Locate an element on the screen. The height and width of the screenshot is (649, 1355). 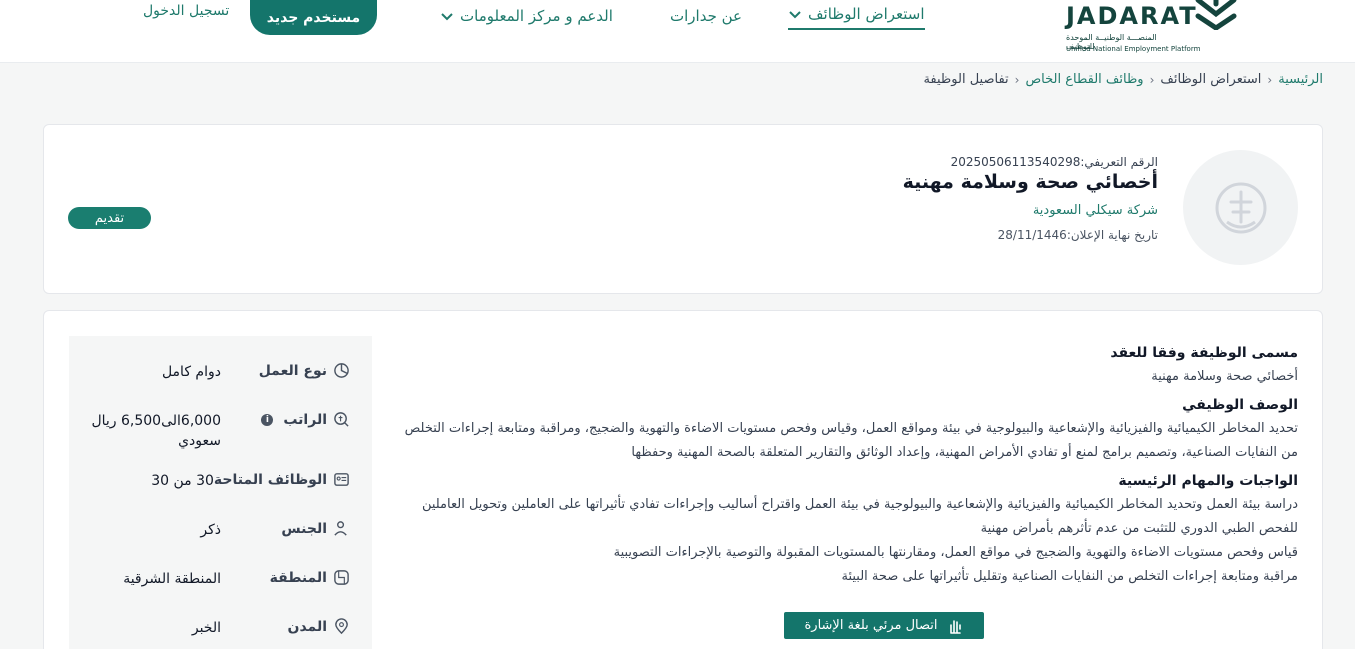
contract-title-value: أخصائي صحة وسلامة مهنية is located at coordinates (1224, 376).